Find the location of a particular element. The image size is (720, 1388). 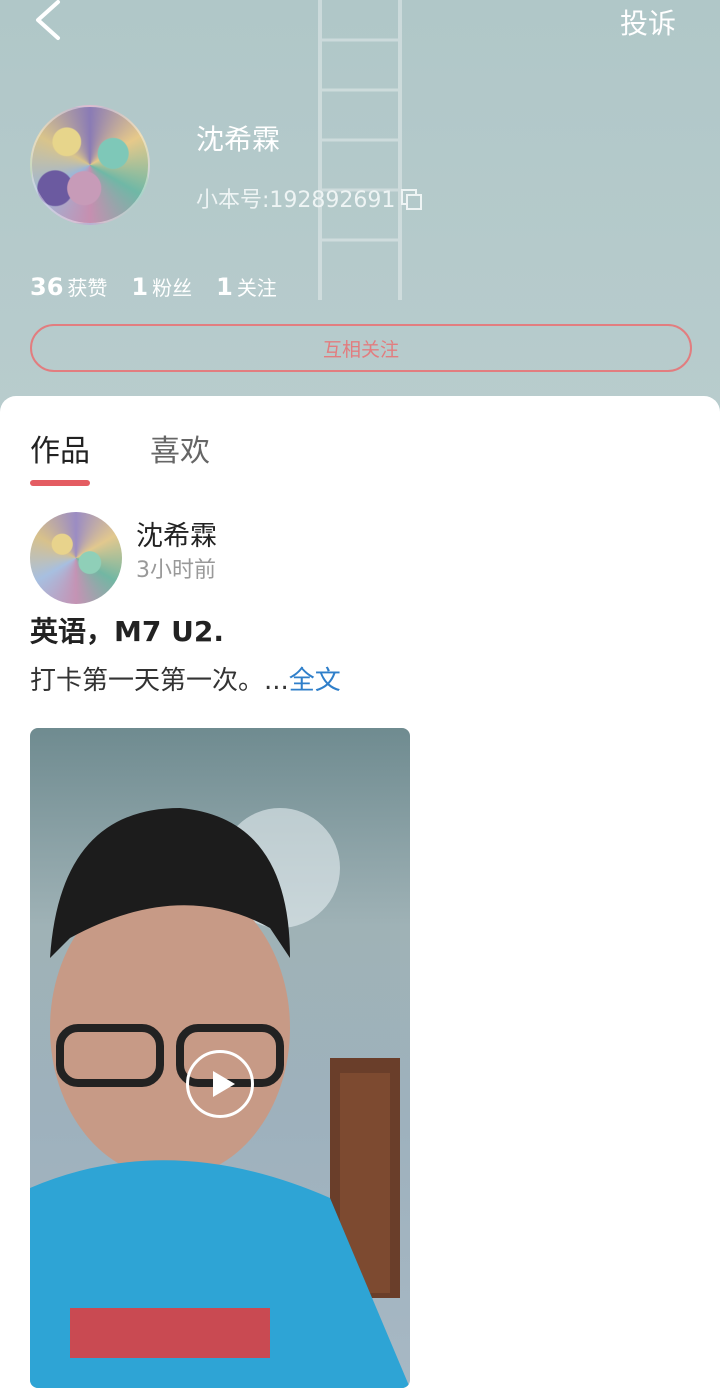

profile-tabs: 作品 喜欢 is located at coordinates (120, 456).